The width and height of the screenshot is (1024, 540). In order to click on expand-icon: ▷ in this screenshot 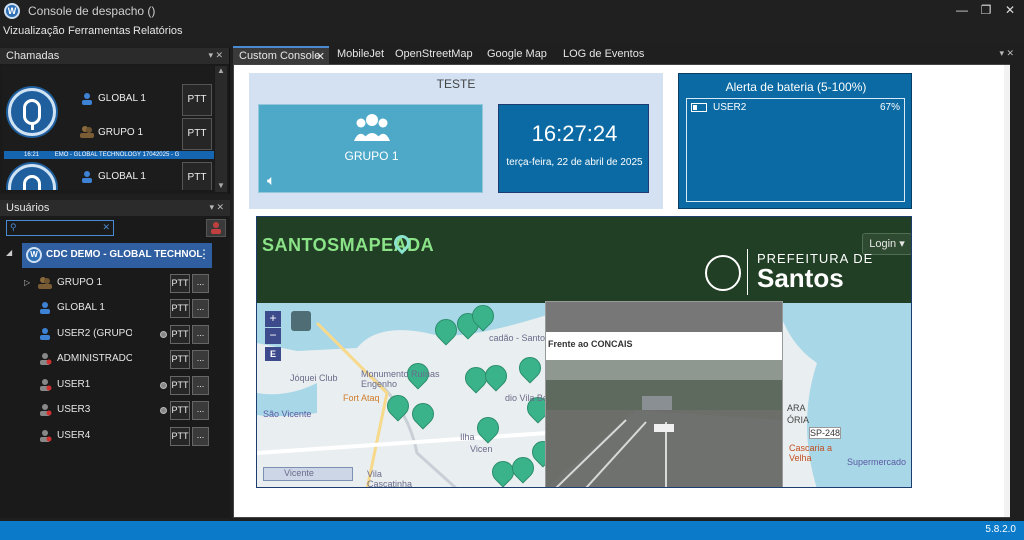, I will do `click(27, 282)`.